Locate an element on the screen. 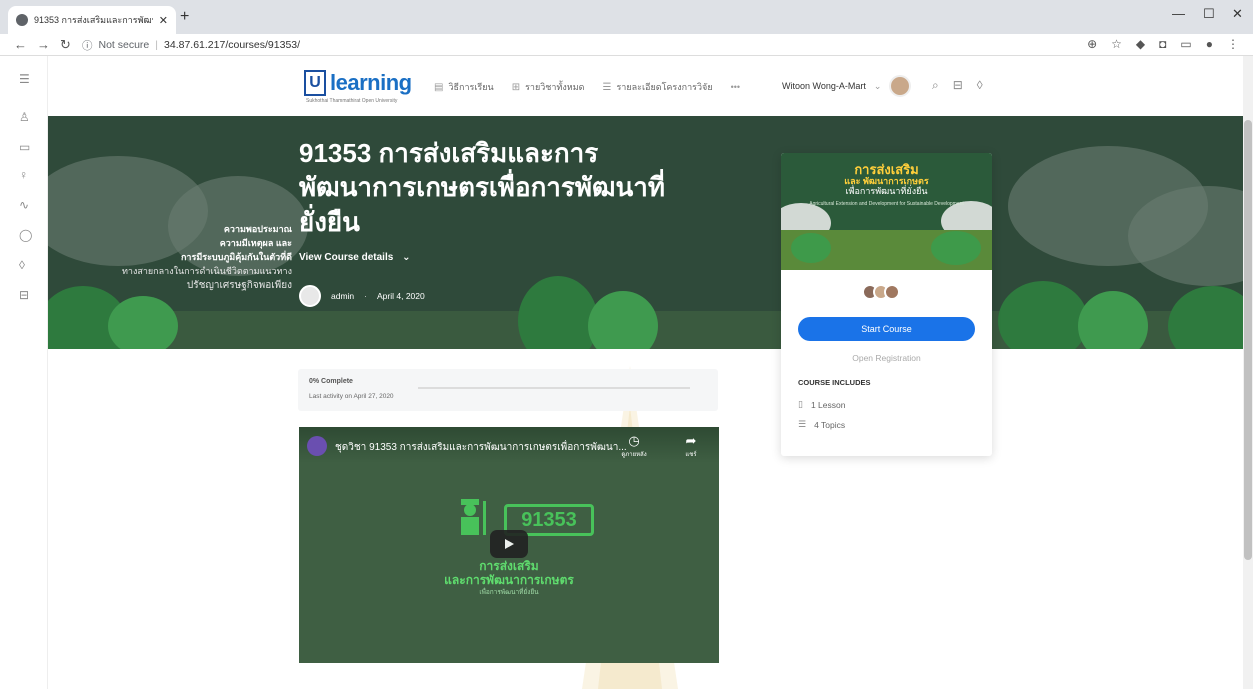 Image resolution: width=1253 pixels, height=689 pixels. course-includes-heading: COURSE INCLUDES is located at coordinates (834, 382).